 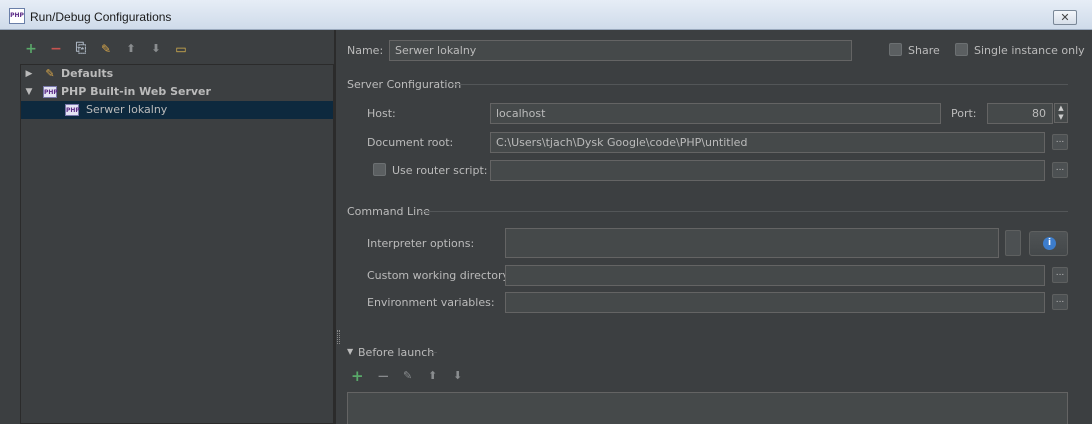 What do you see at coordinates (31, 49) in the screenshot?
I see `add-icon: +` at bounding box center [31, 49].